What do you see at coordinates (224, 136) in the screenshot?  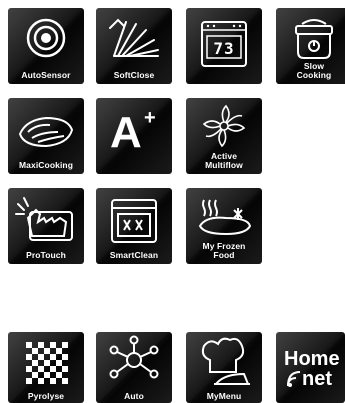 I see `feature-active-multiflow: Active Multiflow` at bounding box center [224, 136].